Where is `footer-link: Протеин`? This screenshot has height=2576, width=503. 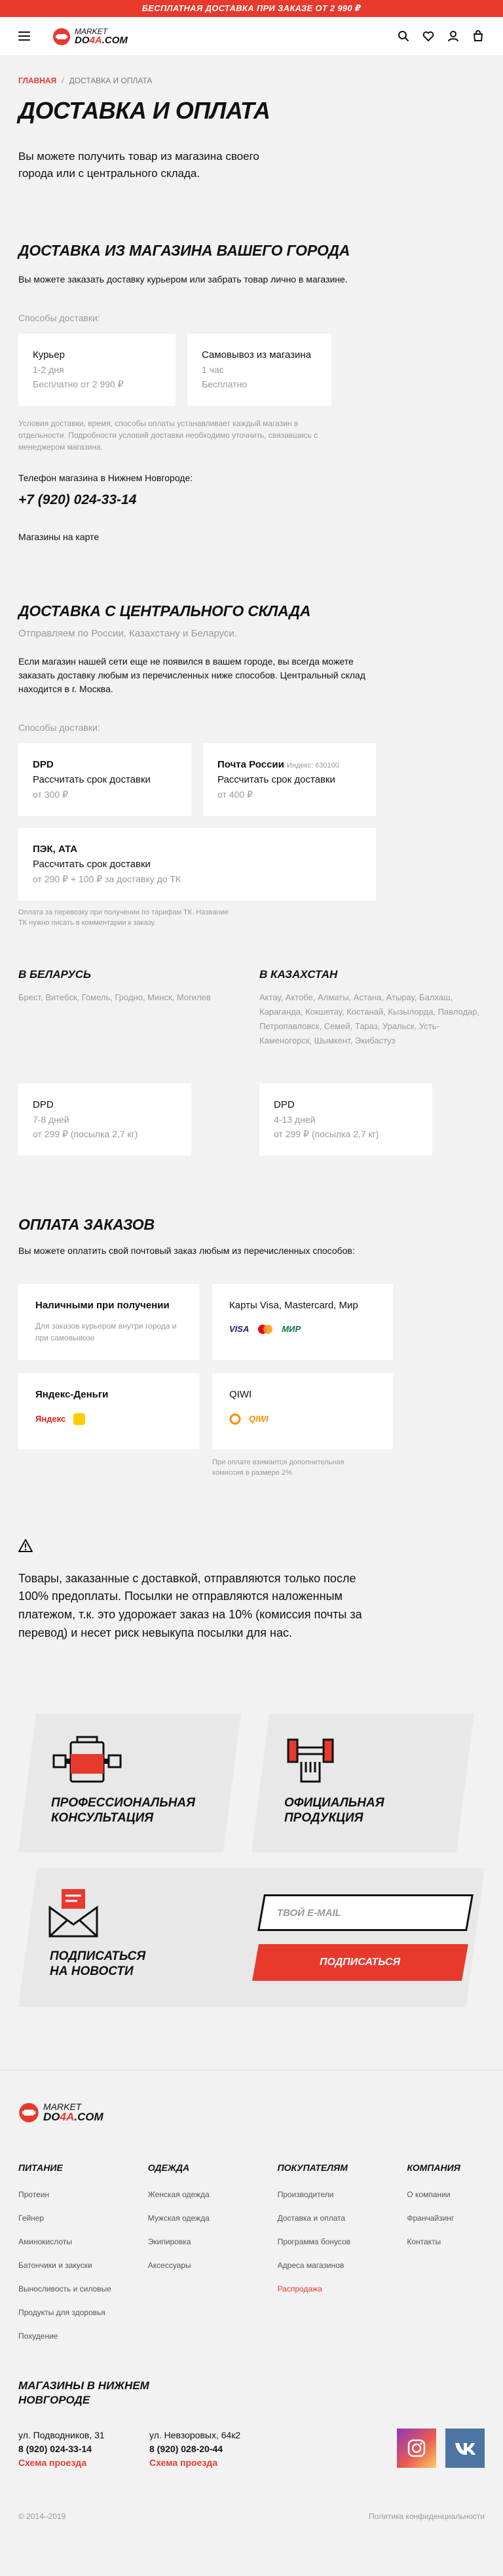 footer-link: Протеин is located at coordinates (83, 2194).